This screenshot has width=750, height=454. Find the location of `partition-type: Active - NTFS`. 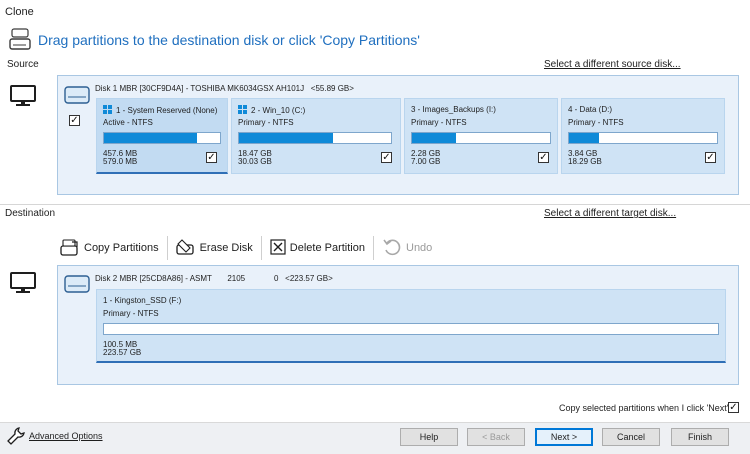

partition-type: Active - NTFS is located at coordinates (128, 122).